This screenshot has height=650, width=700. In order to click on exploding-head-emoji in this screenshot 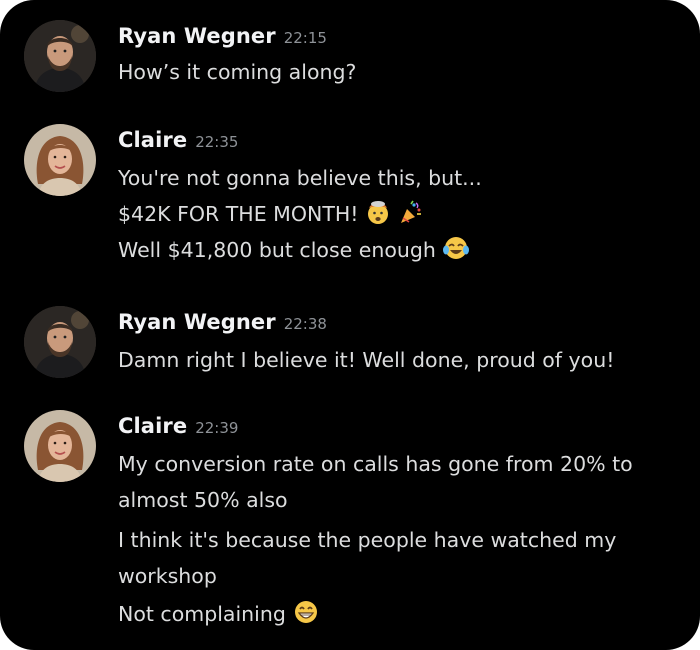, I will do `click(378, 212)`.